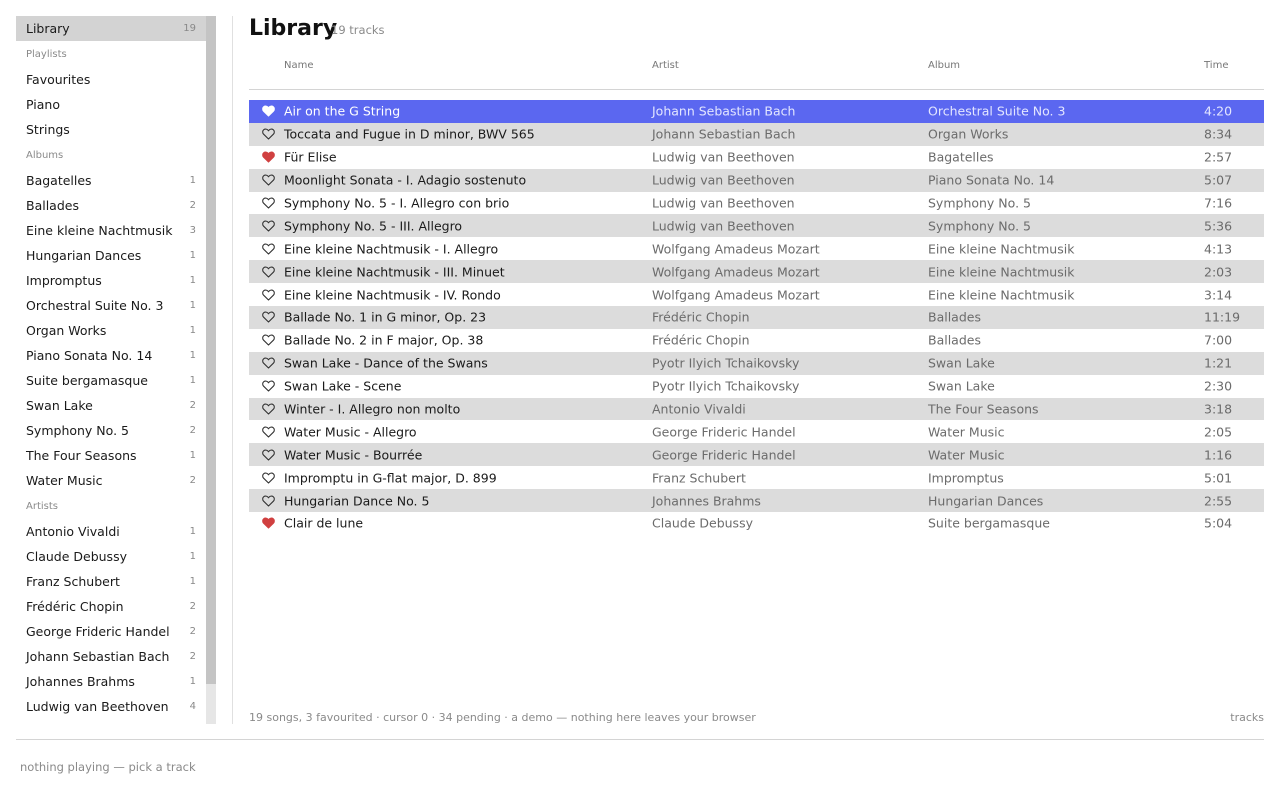 The width and height of the screenshot is (1280, 800). Describe the element at coordinates (111, 631) in the screenshot. I see `sidebar-item-artist: George Frideric Handel 2` at that location.